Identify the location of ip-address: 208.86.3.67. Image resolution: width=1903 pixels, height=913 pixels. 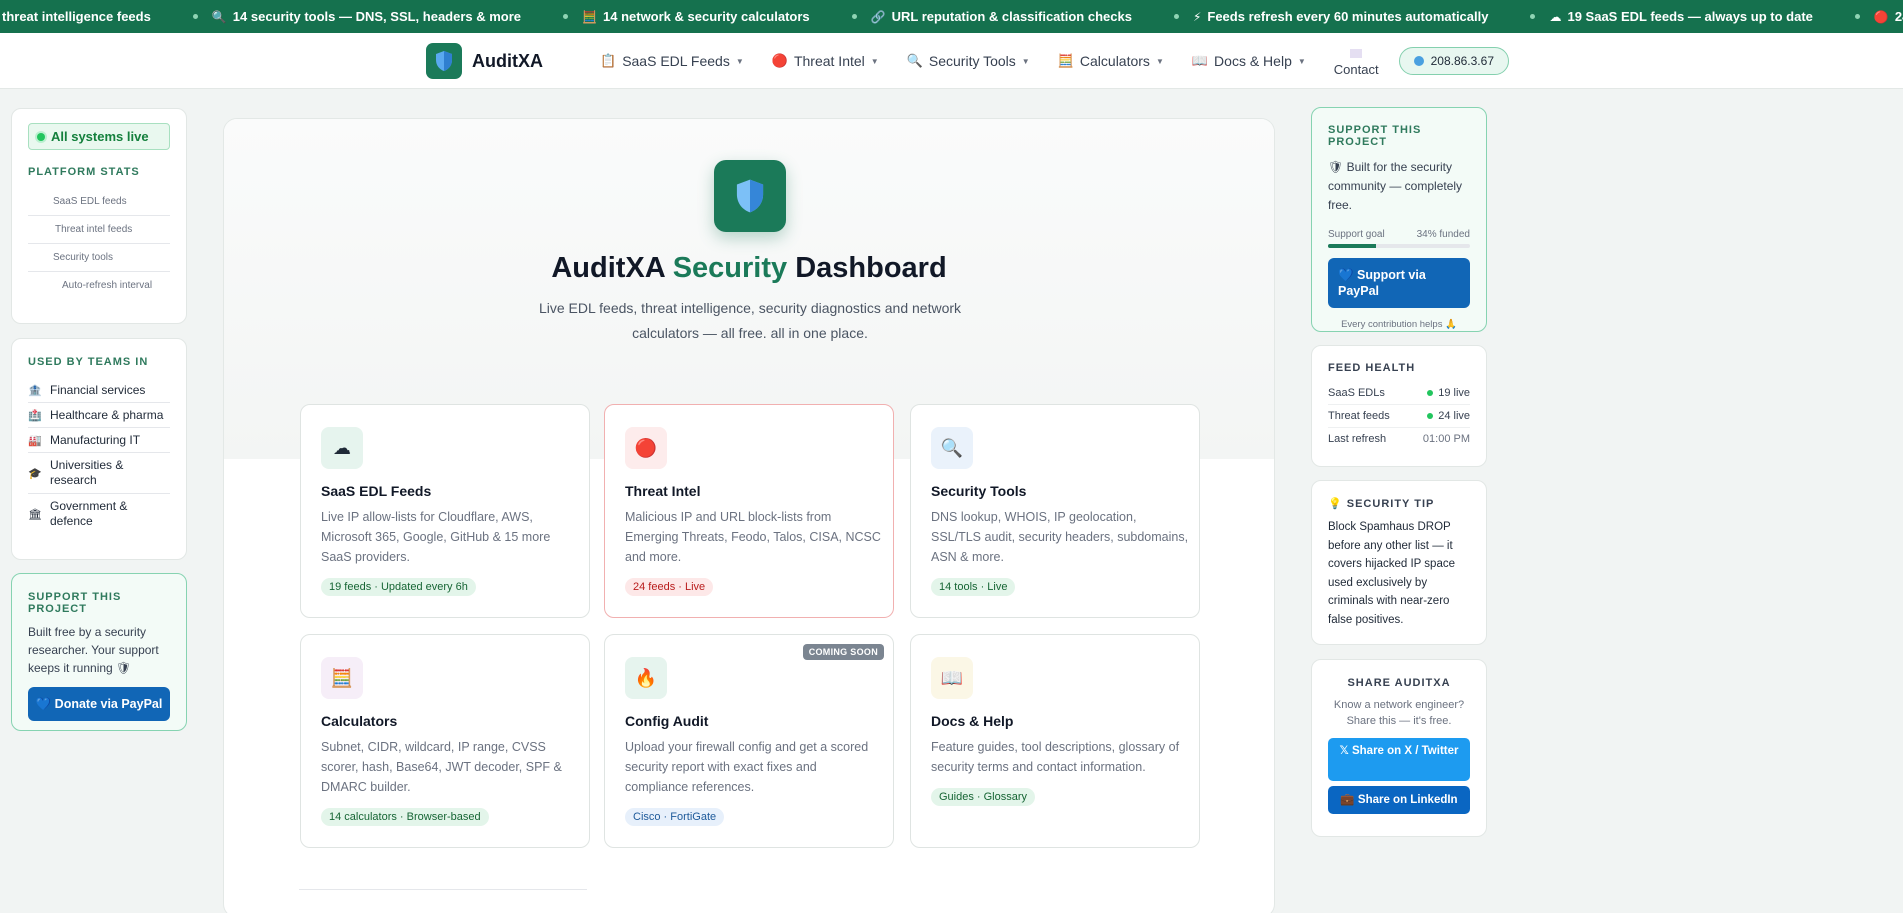
(1462, 61).